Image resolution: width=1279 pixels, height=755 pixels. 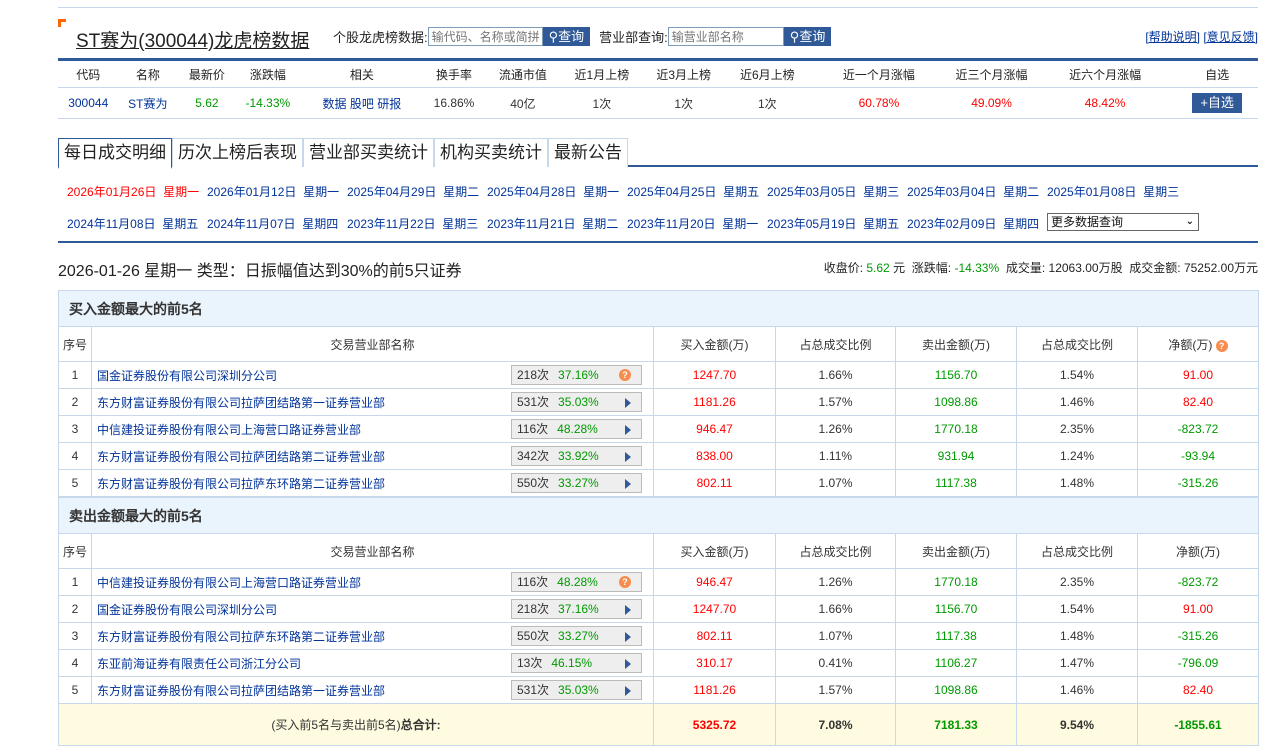 What do you see at coordinates (1217, 73) in the screenshot?
I see `stock-header-cell: 自选` at bounding box center [1217, 73].